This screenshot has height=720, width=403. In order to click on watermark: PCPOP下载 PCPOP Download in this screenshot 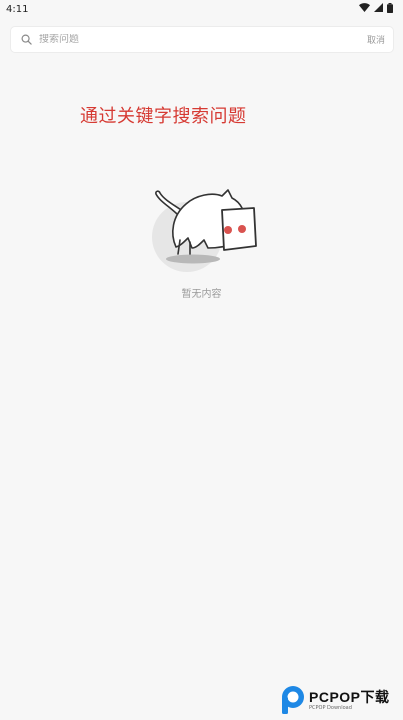, I will do `click(339, 700)`.